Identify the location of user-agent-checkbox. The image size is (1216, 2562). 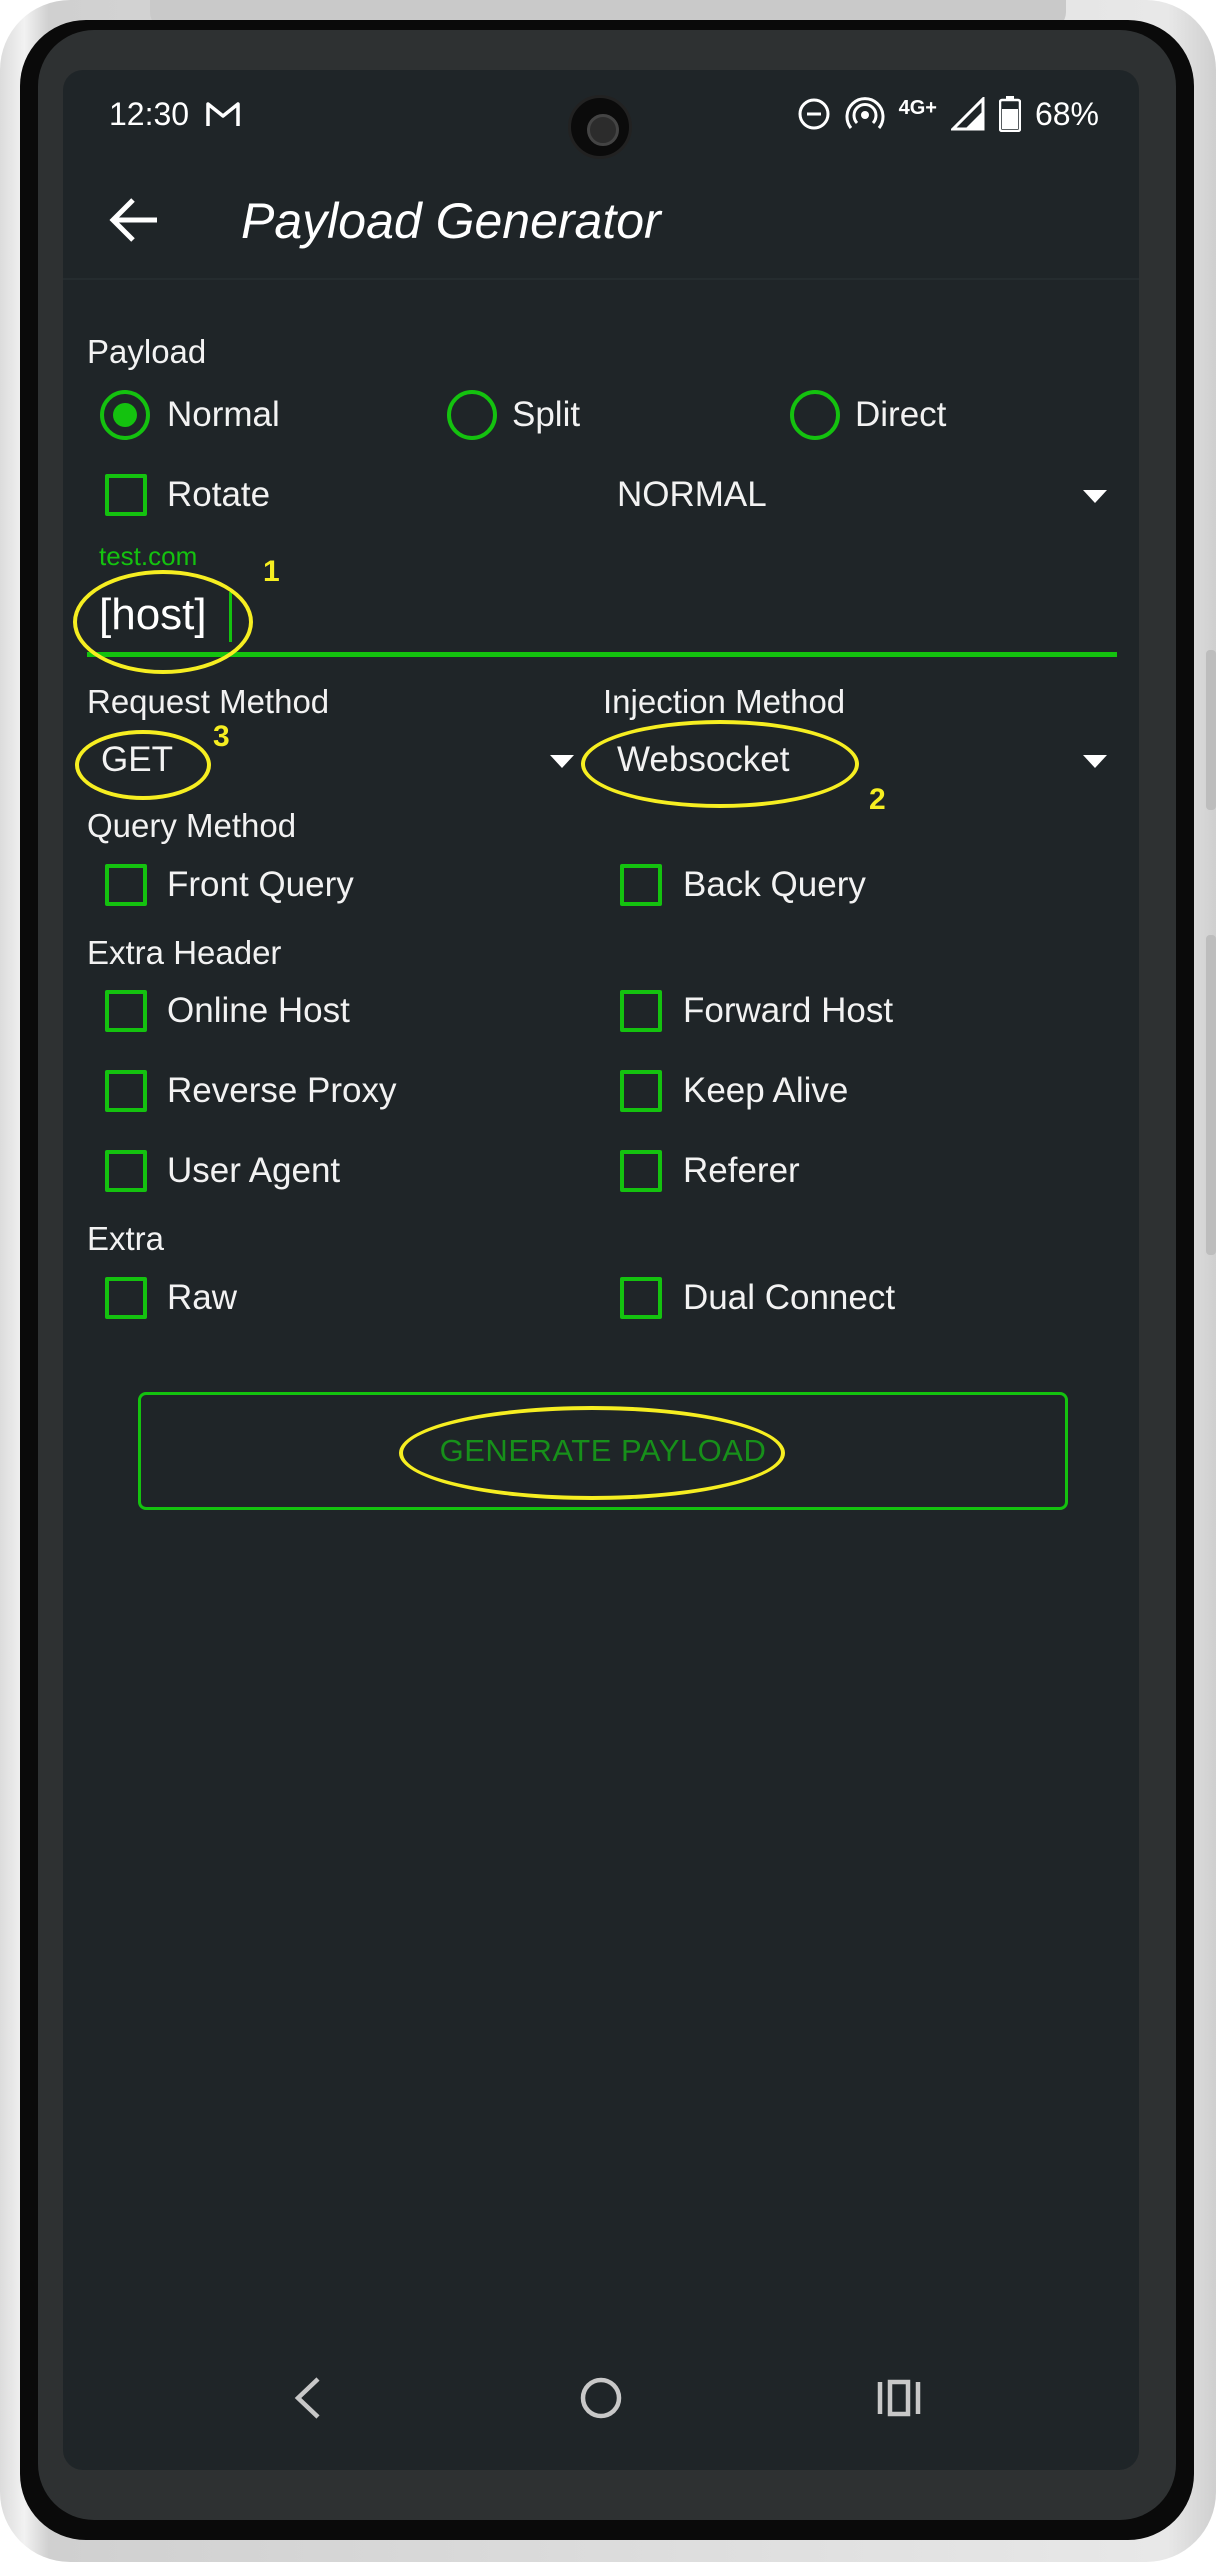
(126, 1171).